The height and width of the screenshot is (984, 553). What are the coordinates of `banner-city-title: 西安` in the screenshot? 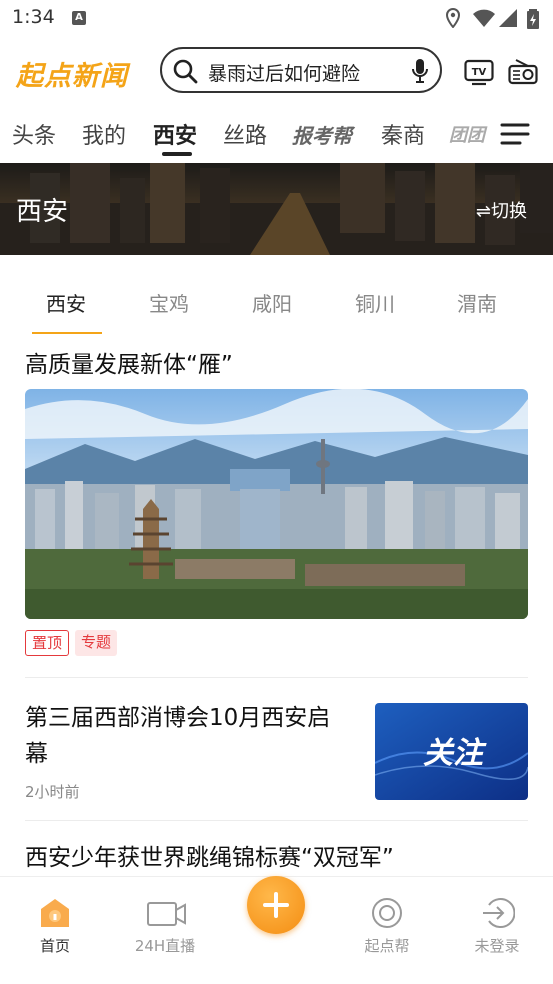 It's located at (42, 212).